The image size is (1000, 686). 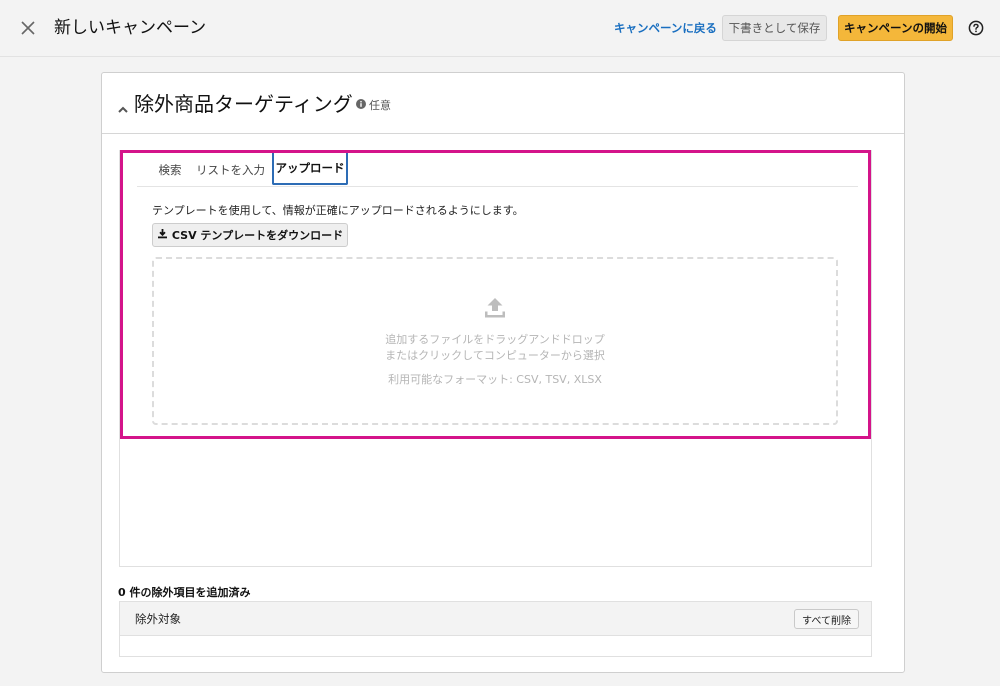 What do you see at coordinates (495, 619) in the screenshot?
I see `exclusions-table-header: 除外対象 すべて削除` at bounding box center [495, 619].